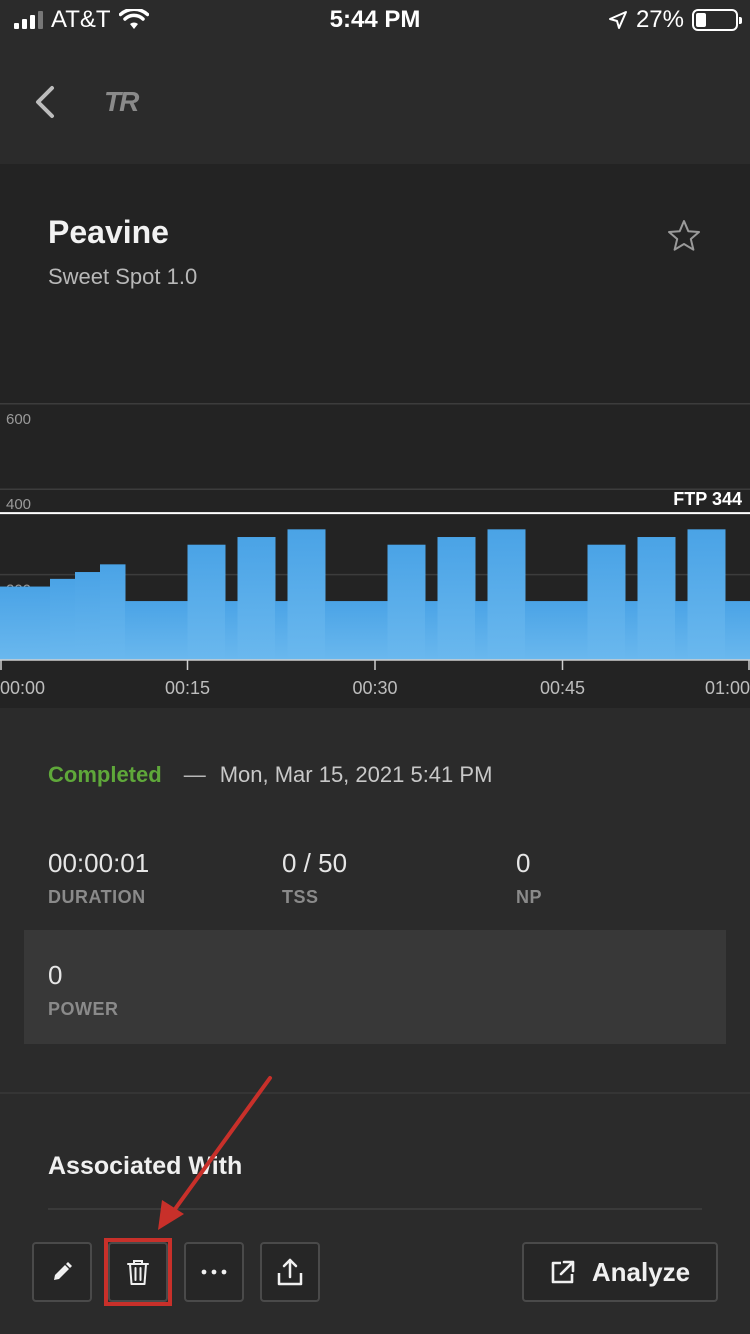 The height and width of the screenshot is (1334, 750). What do you see at coordinates (187, 688) in the screenshot?
I see `x-tick-label: 00:15` at bounding box center [187, 688].